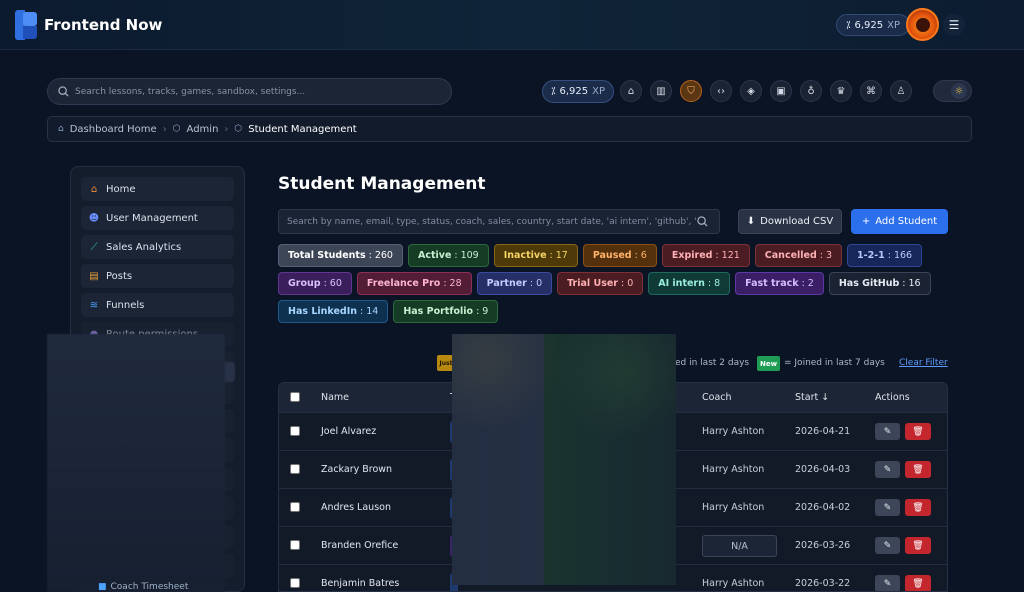 The width and height of the screenshot is (1024, 592). Describe the element at coordinates (823, 431) in the screenshot. I see `start-date: 2026-04-21` at that location.